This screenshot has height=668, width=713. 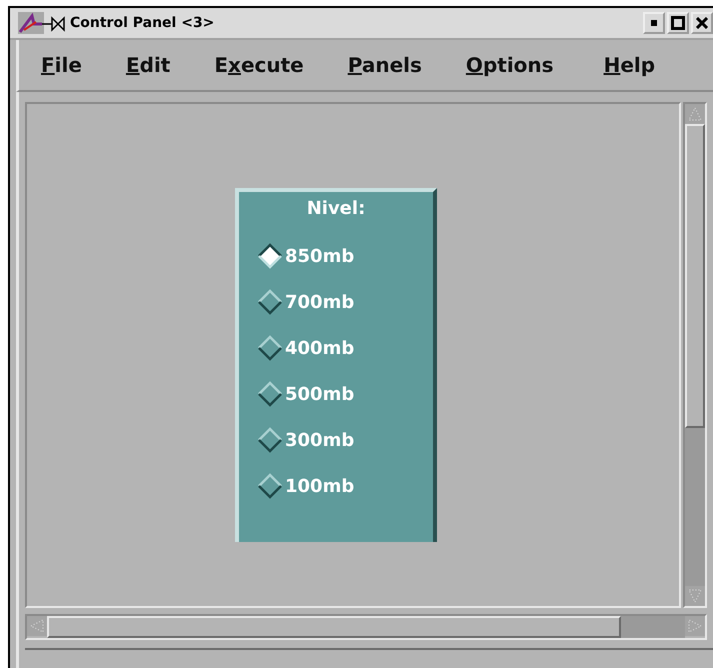 I want to click on close-button, so click(x=702, y=23).